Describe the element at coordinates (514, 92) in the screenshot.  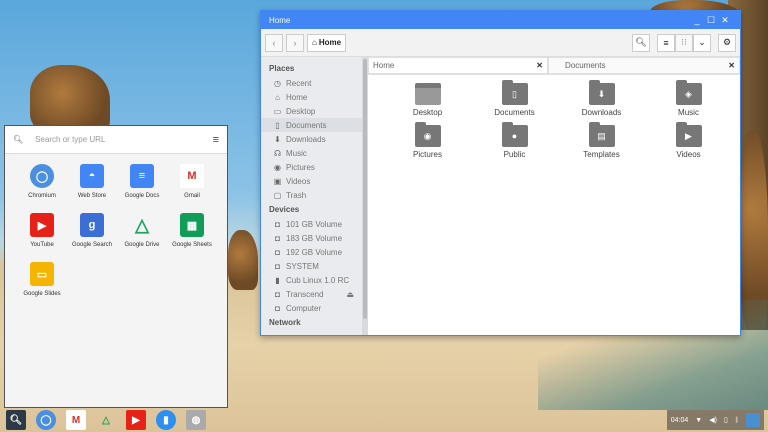
I see `folder-document-icon: ▯` at that location.